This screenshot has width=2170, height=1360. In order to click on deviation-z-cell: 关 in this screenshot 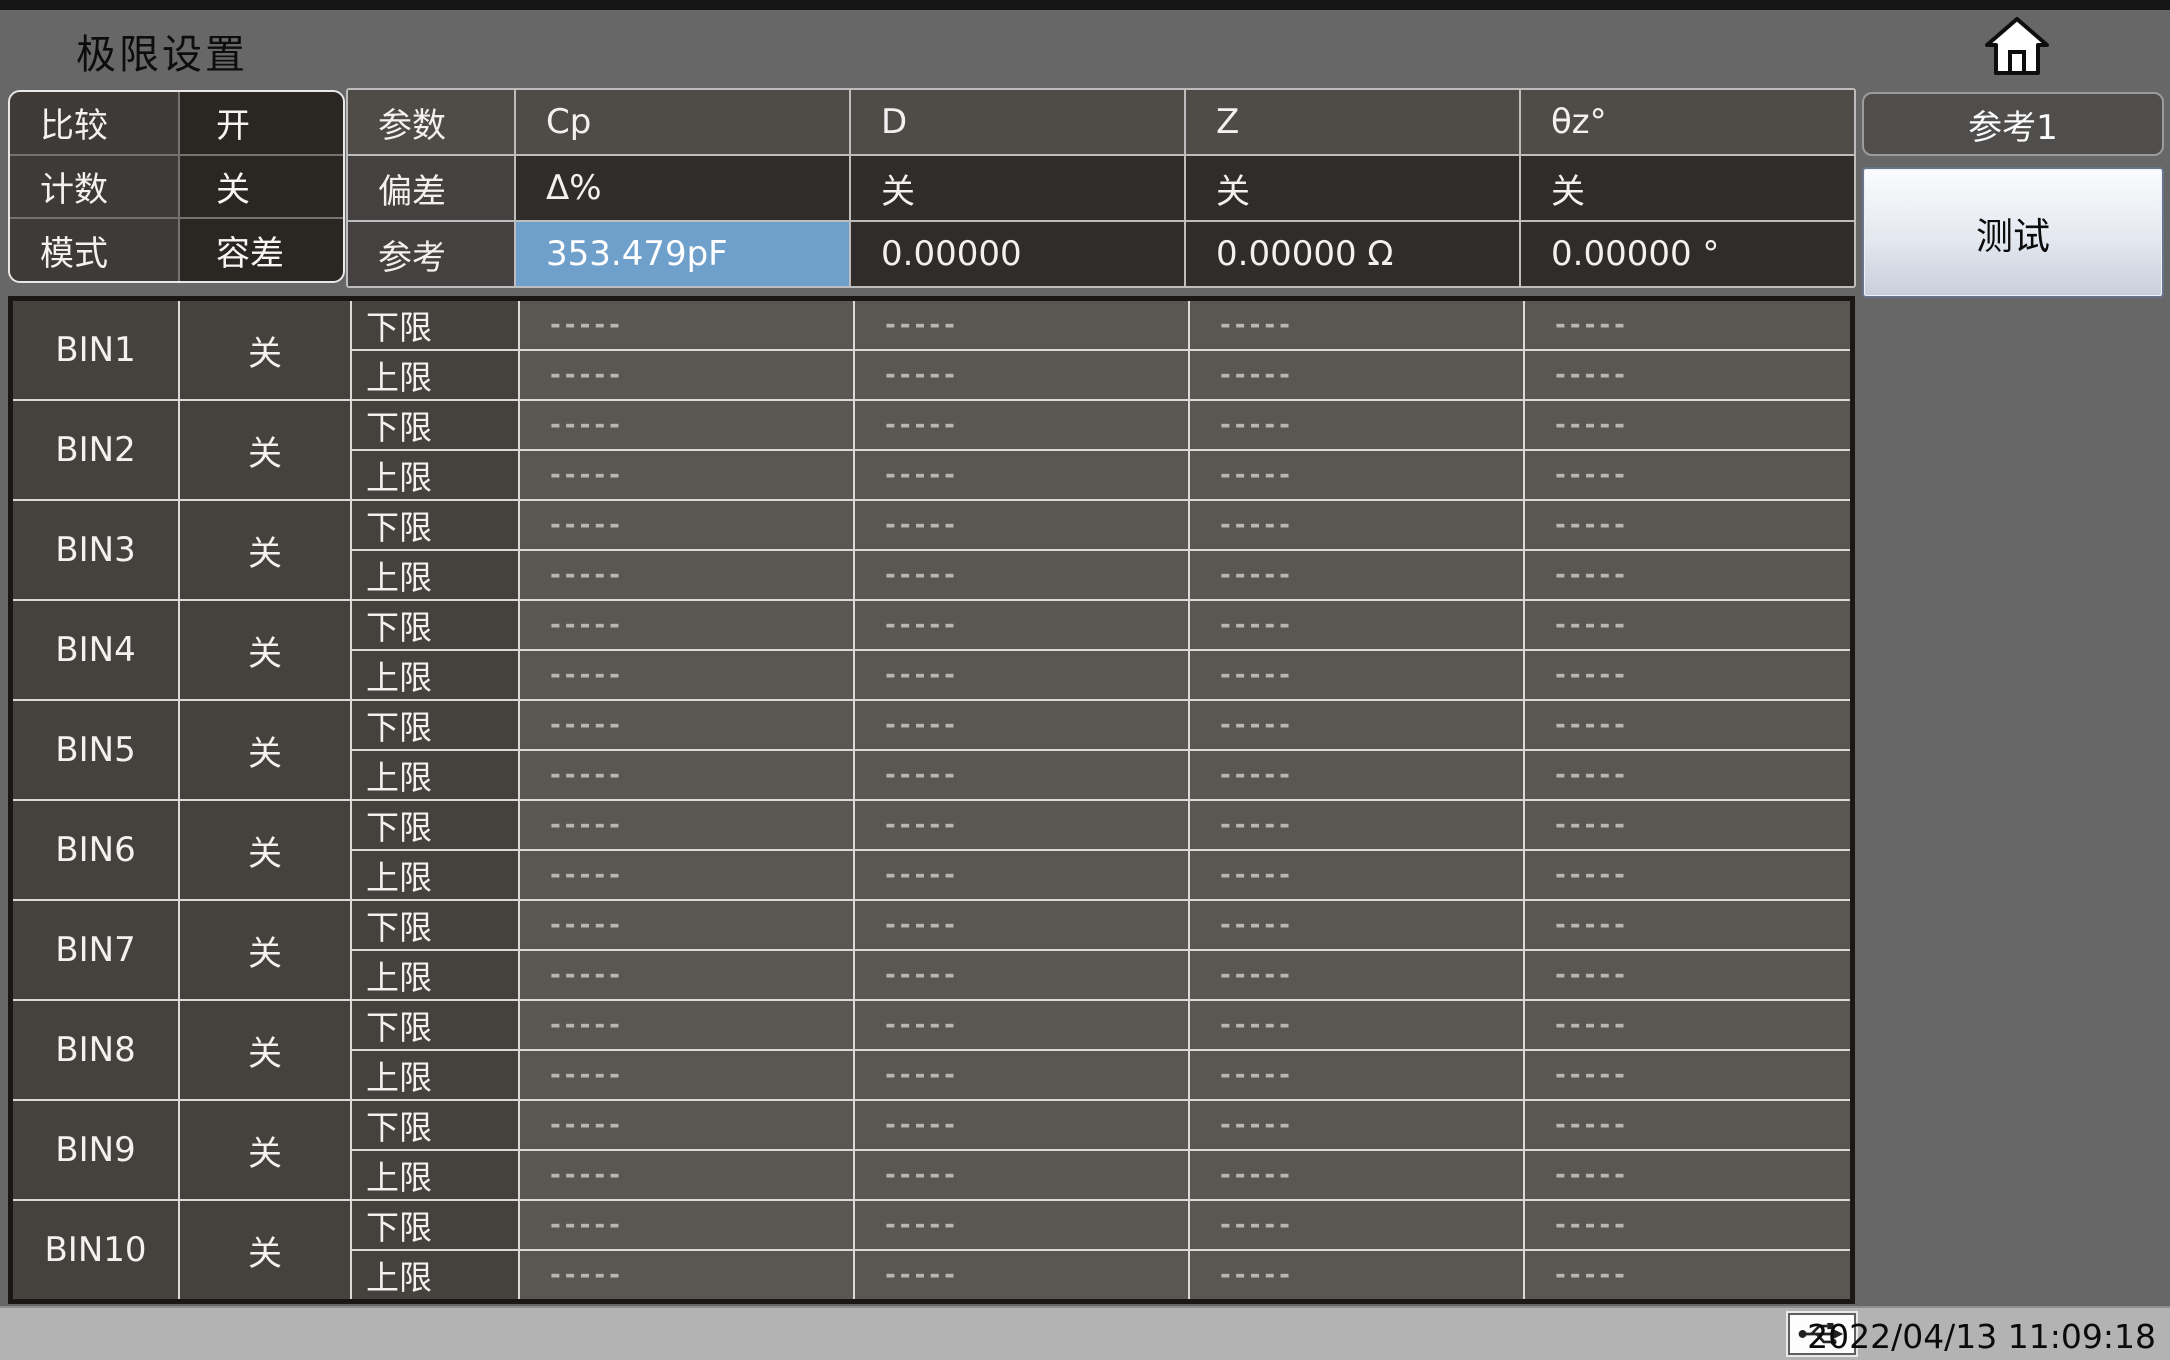, I will do `click(1352, 188)`.